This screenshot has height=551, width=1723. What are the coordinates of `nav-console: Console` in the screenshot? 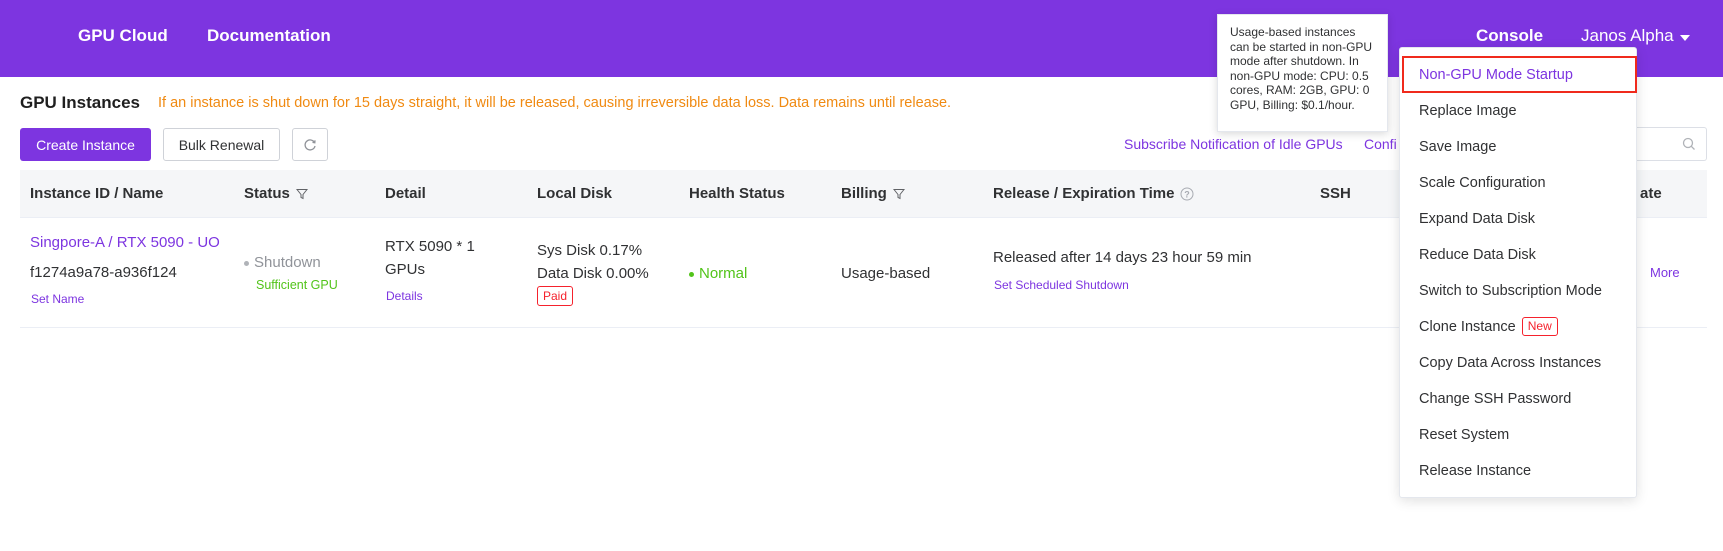 It's located at (1509, 36).